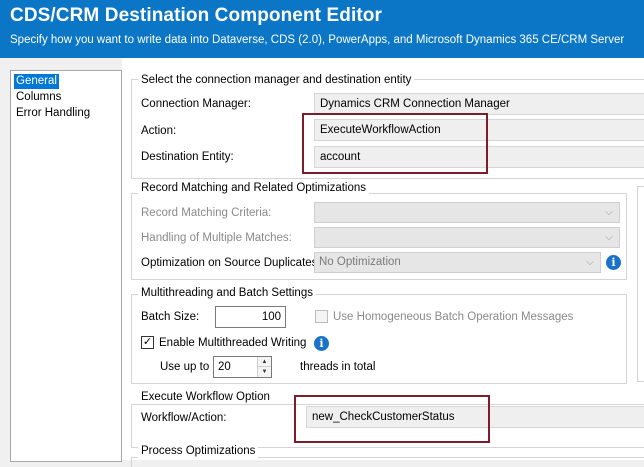 The height and width of the screenshot is (467, 644). What do you see at coordinates (467, 237) in the screenshot?
I see `multiple-matches-select: ⌵` at bounding box center [467, 237].